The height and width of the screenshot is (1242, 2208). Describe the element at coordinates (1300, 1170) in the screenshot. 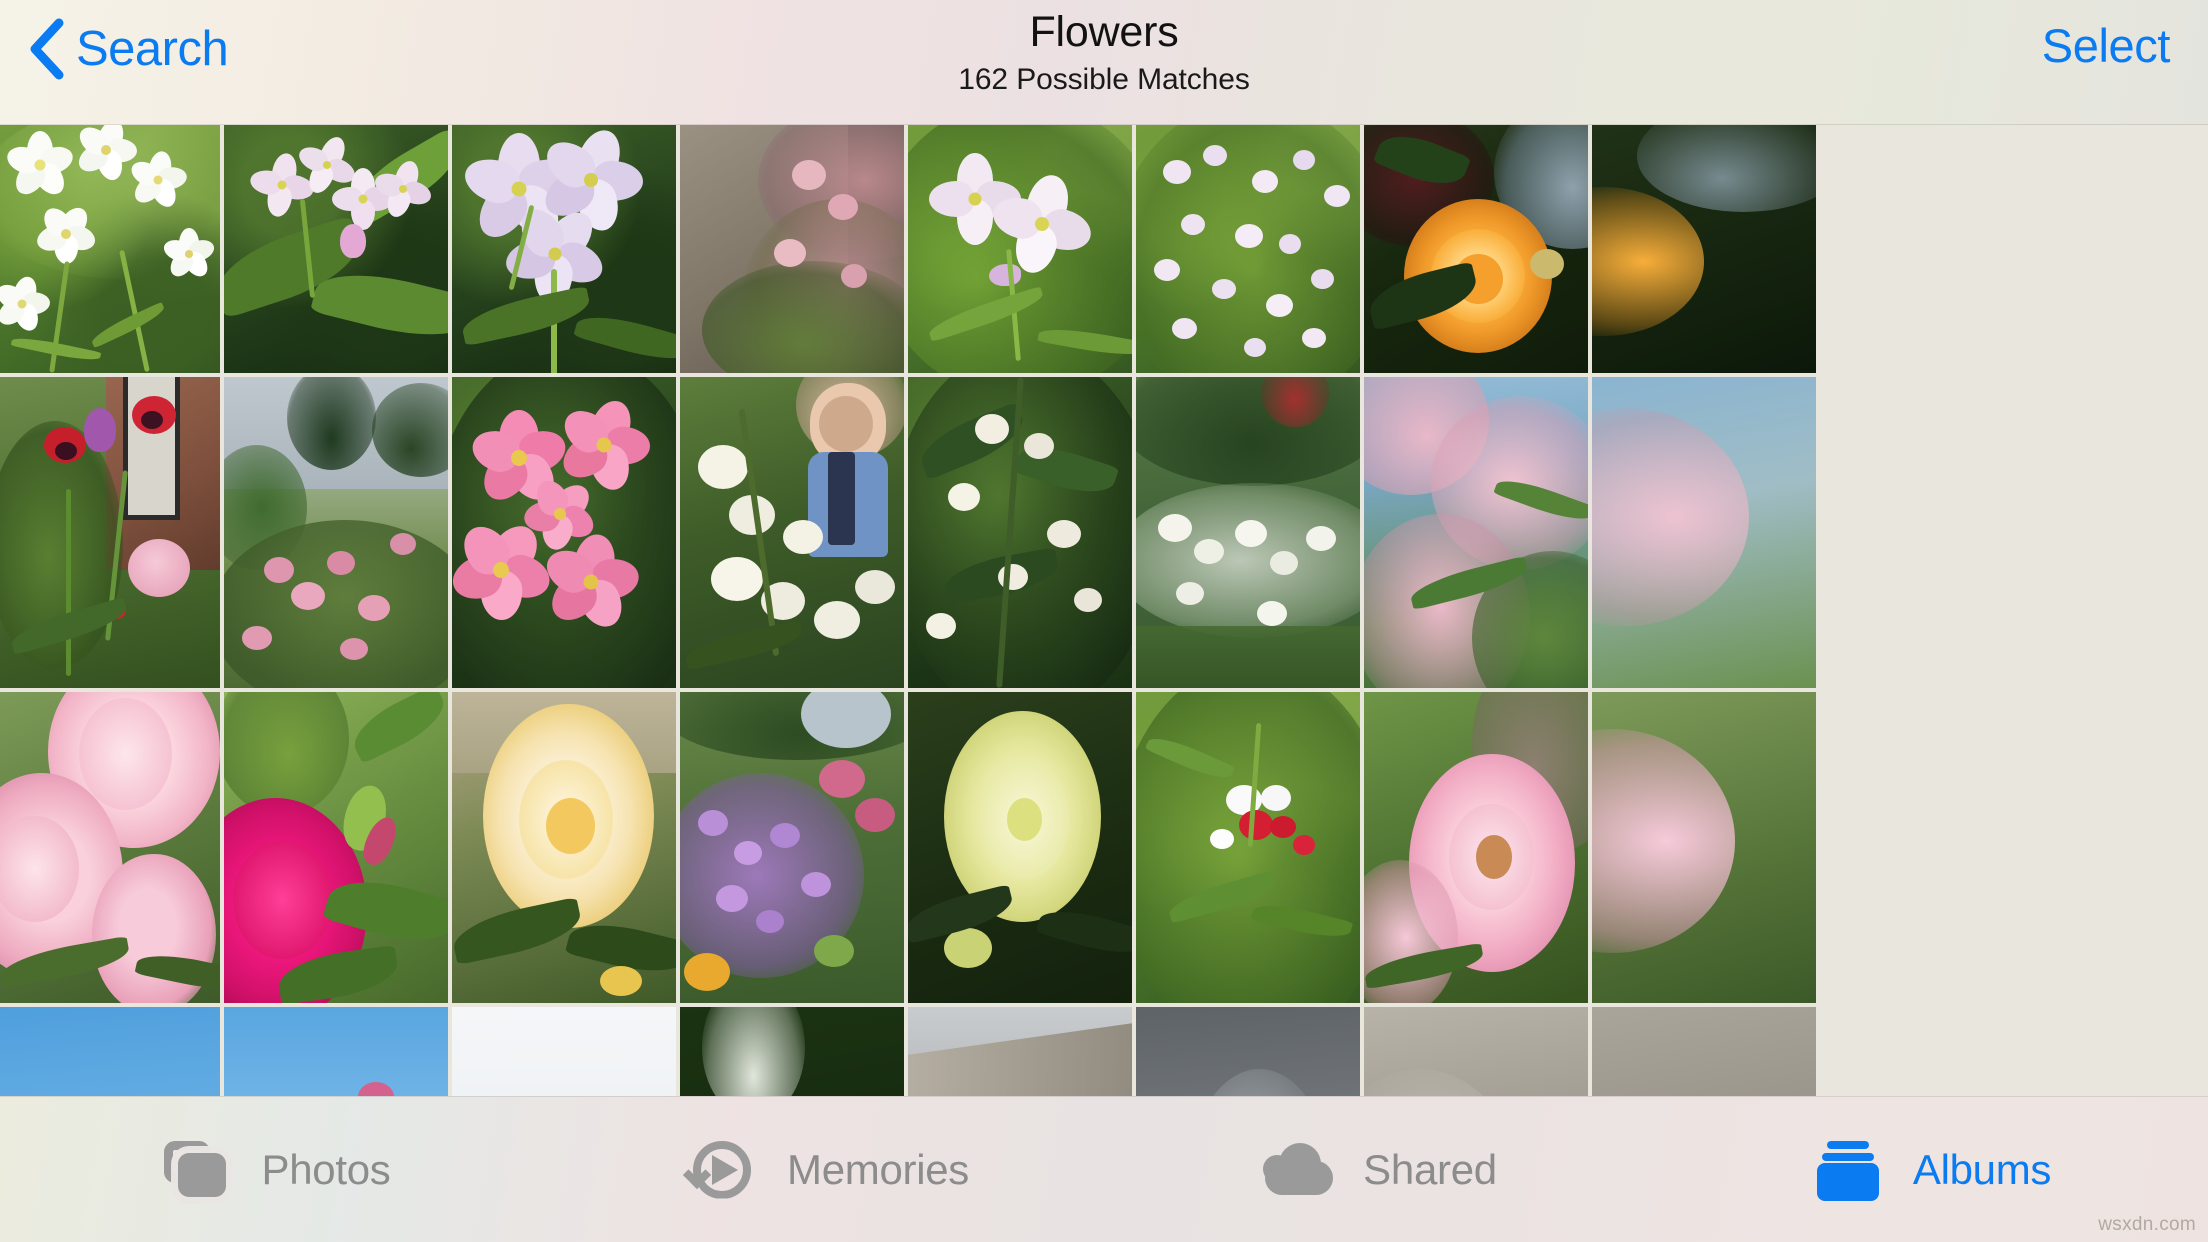

I see `cloud-icon` at that location.